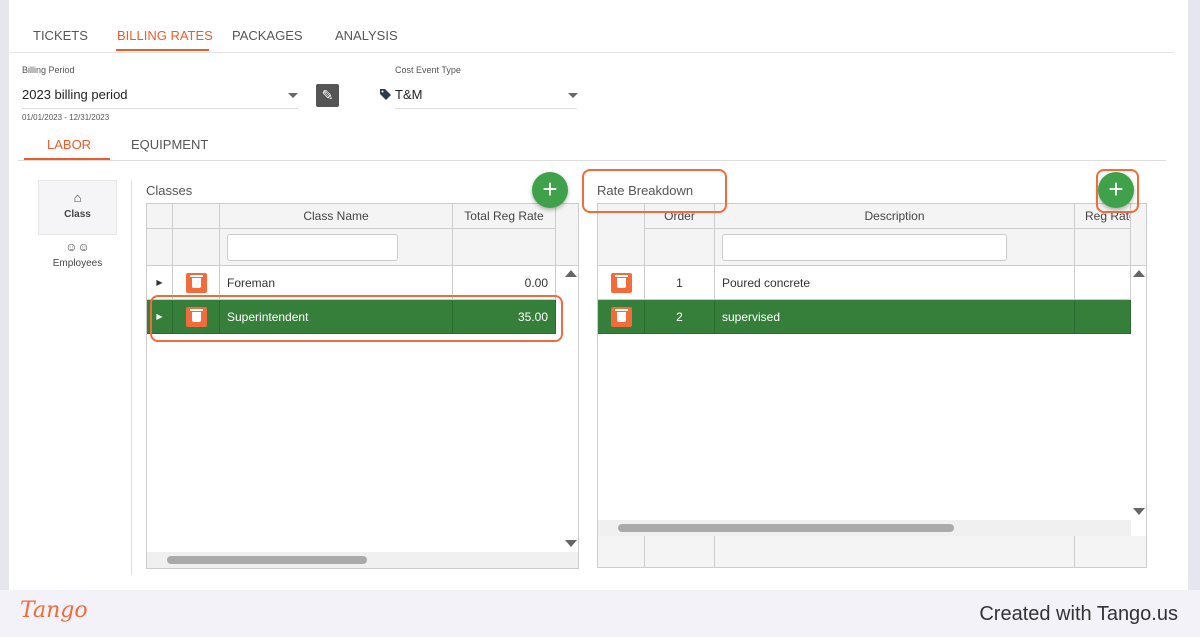  I want to click on highlight-add-rate-button, so click(1117, 191).